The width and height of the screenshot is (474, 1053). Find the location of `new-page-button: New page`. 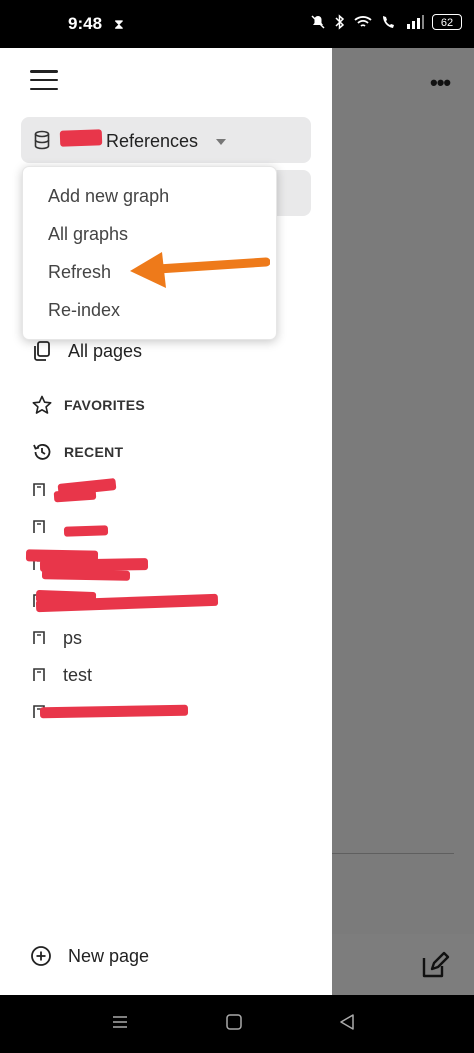

new-page-button: New page is located at coordinates (89, 956).